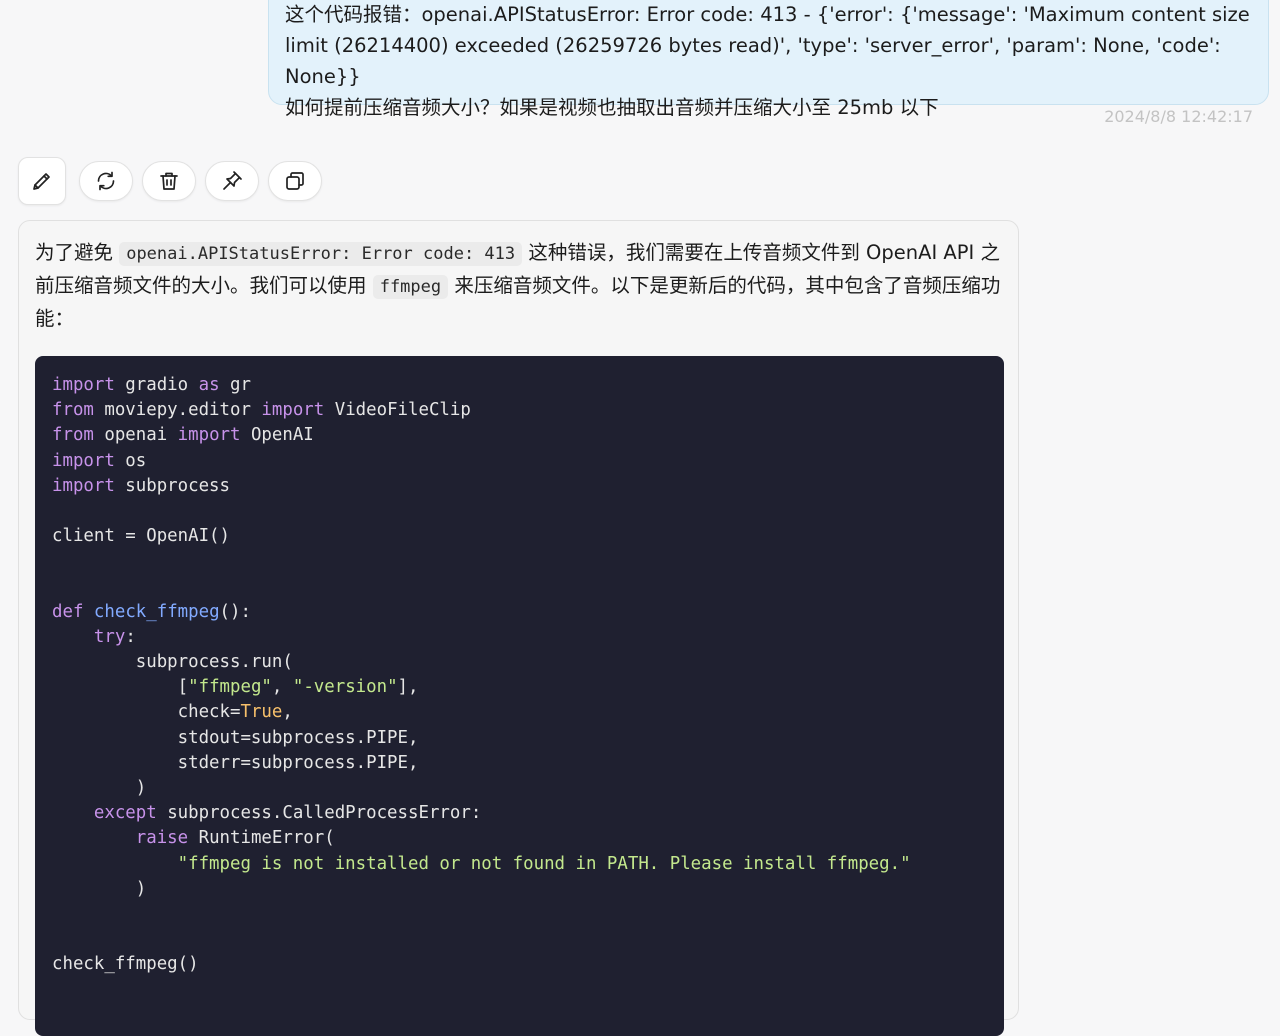 The height and width of the screenshot is (1036, 1280). What do you see at coordinates (519, 662) in the screenshot?
I see `code-line: subprocess.run(` at bounding box center [519, 662].